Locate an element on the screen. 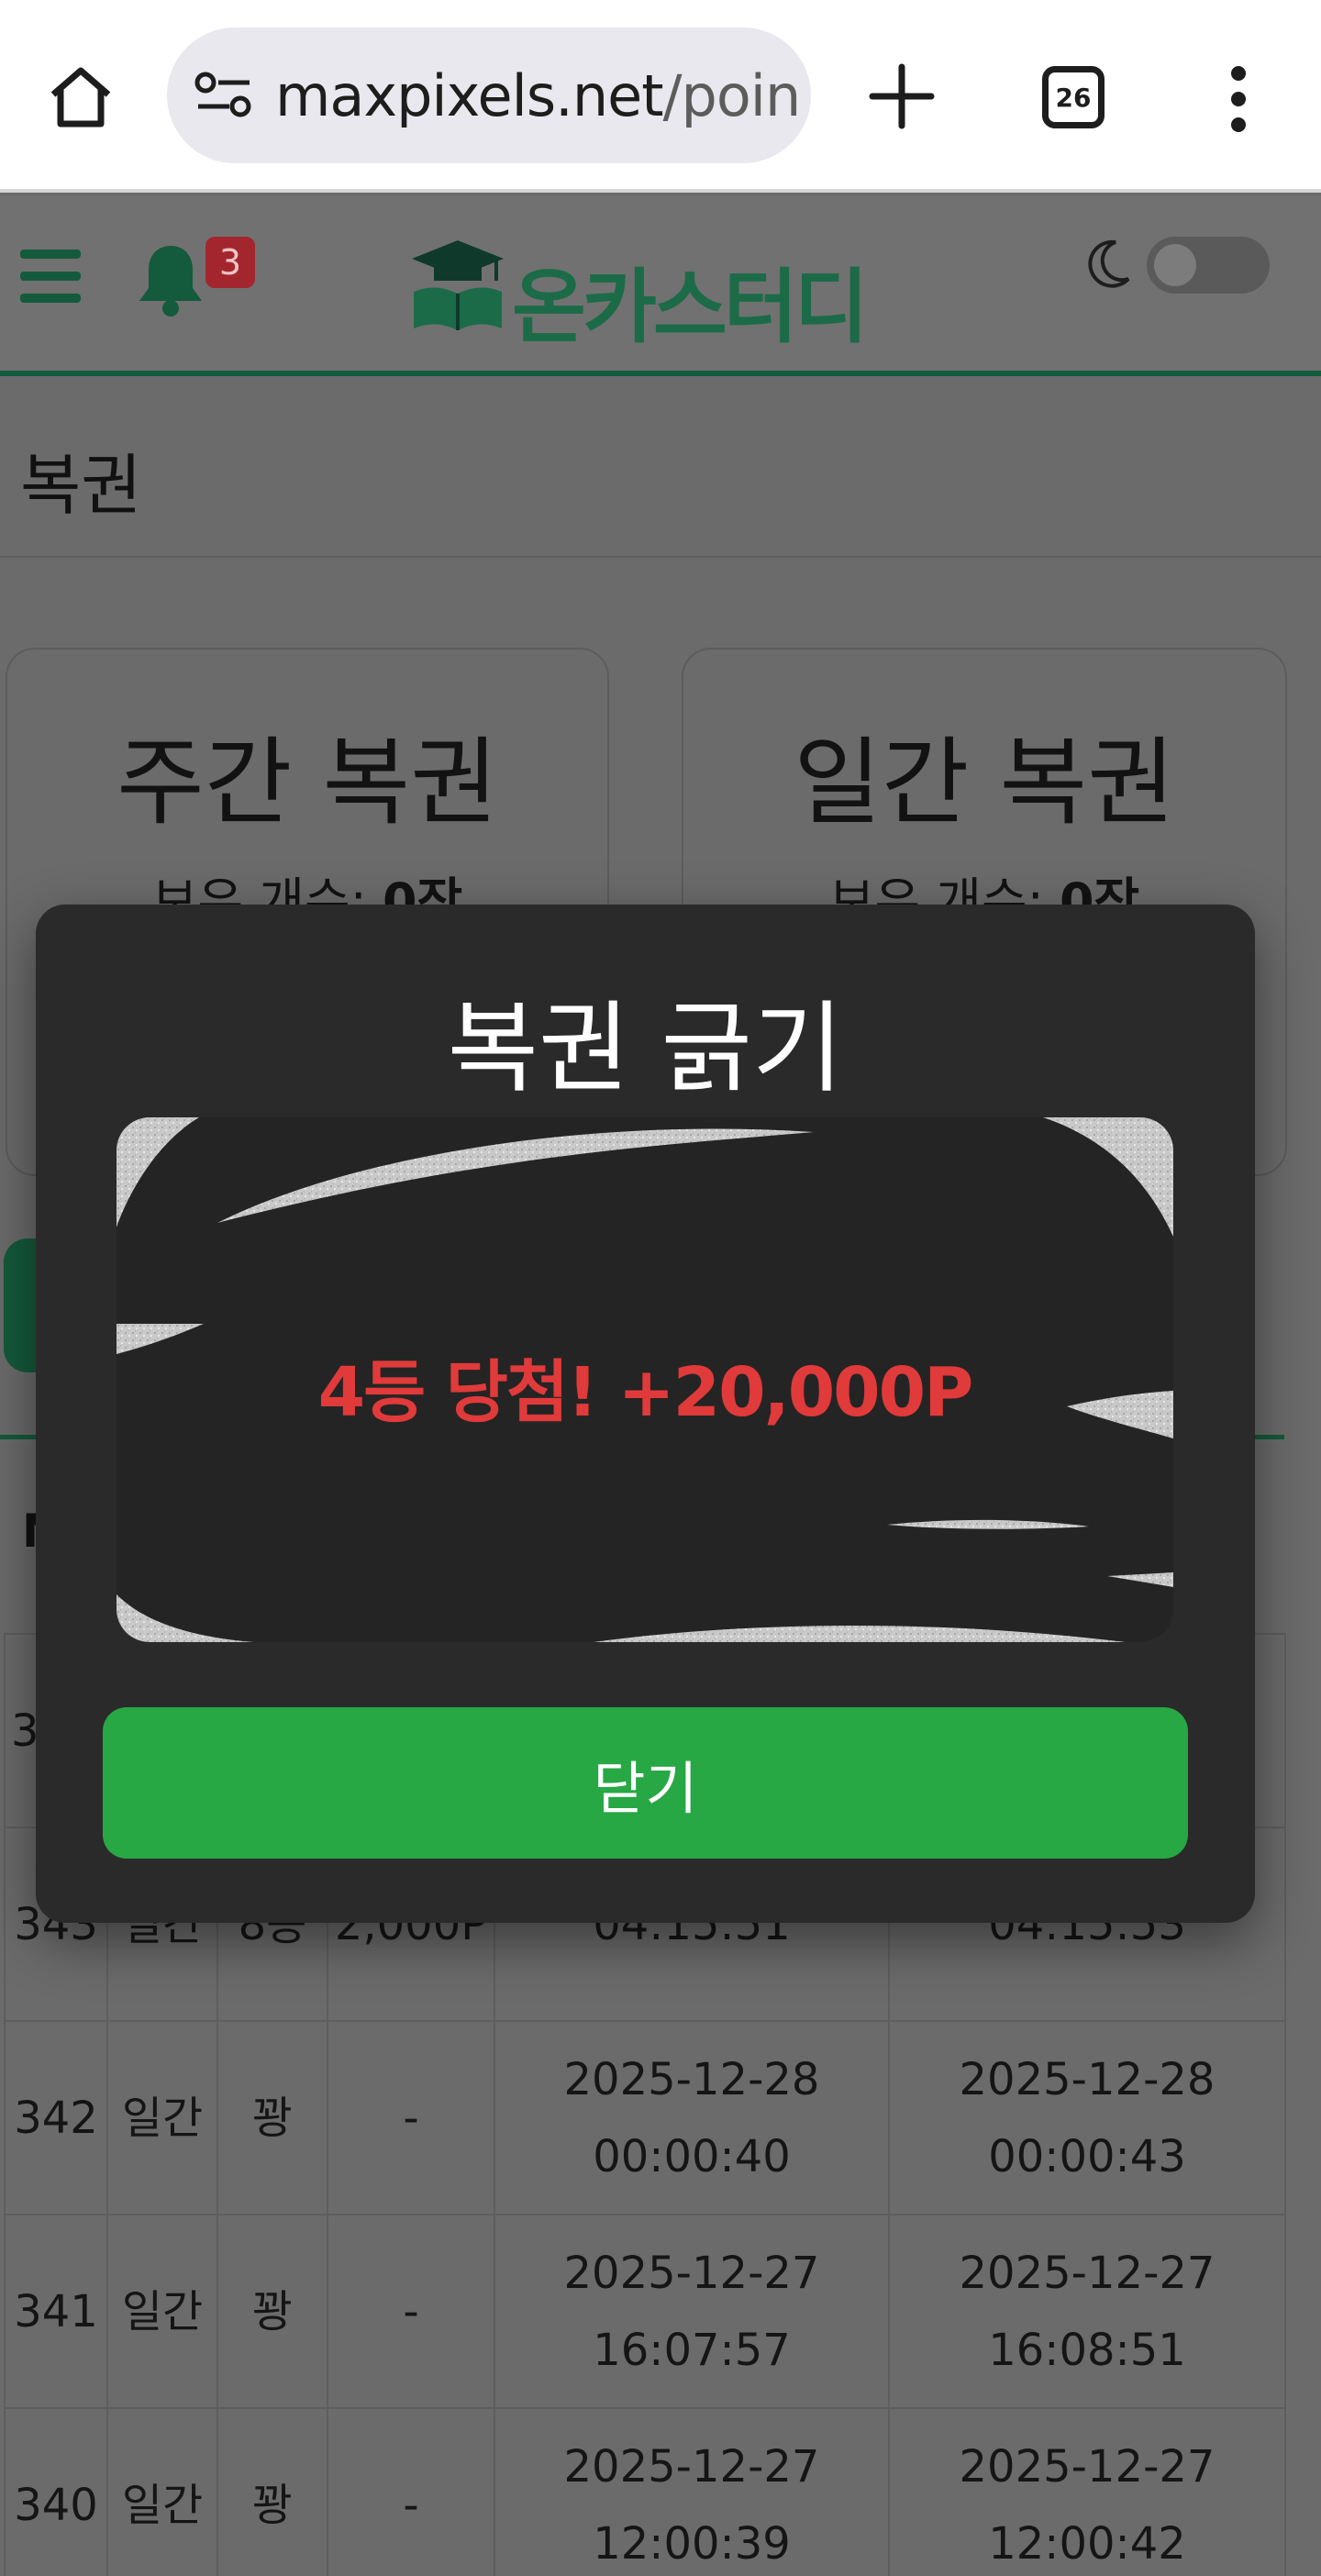  graduation-book-icon is located at coordinates (458, 285).